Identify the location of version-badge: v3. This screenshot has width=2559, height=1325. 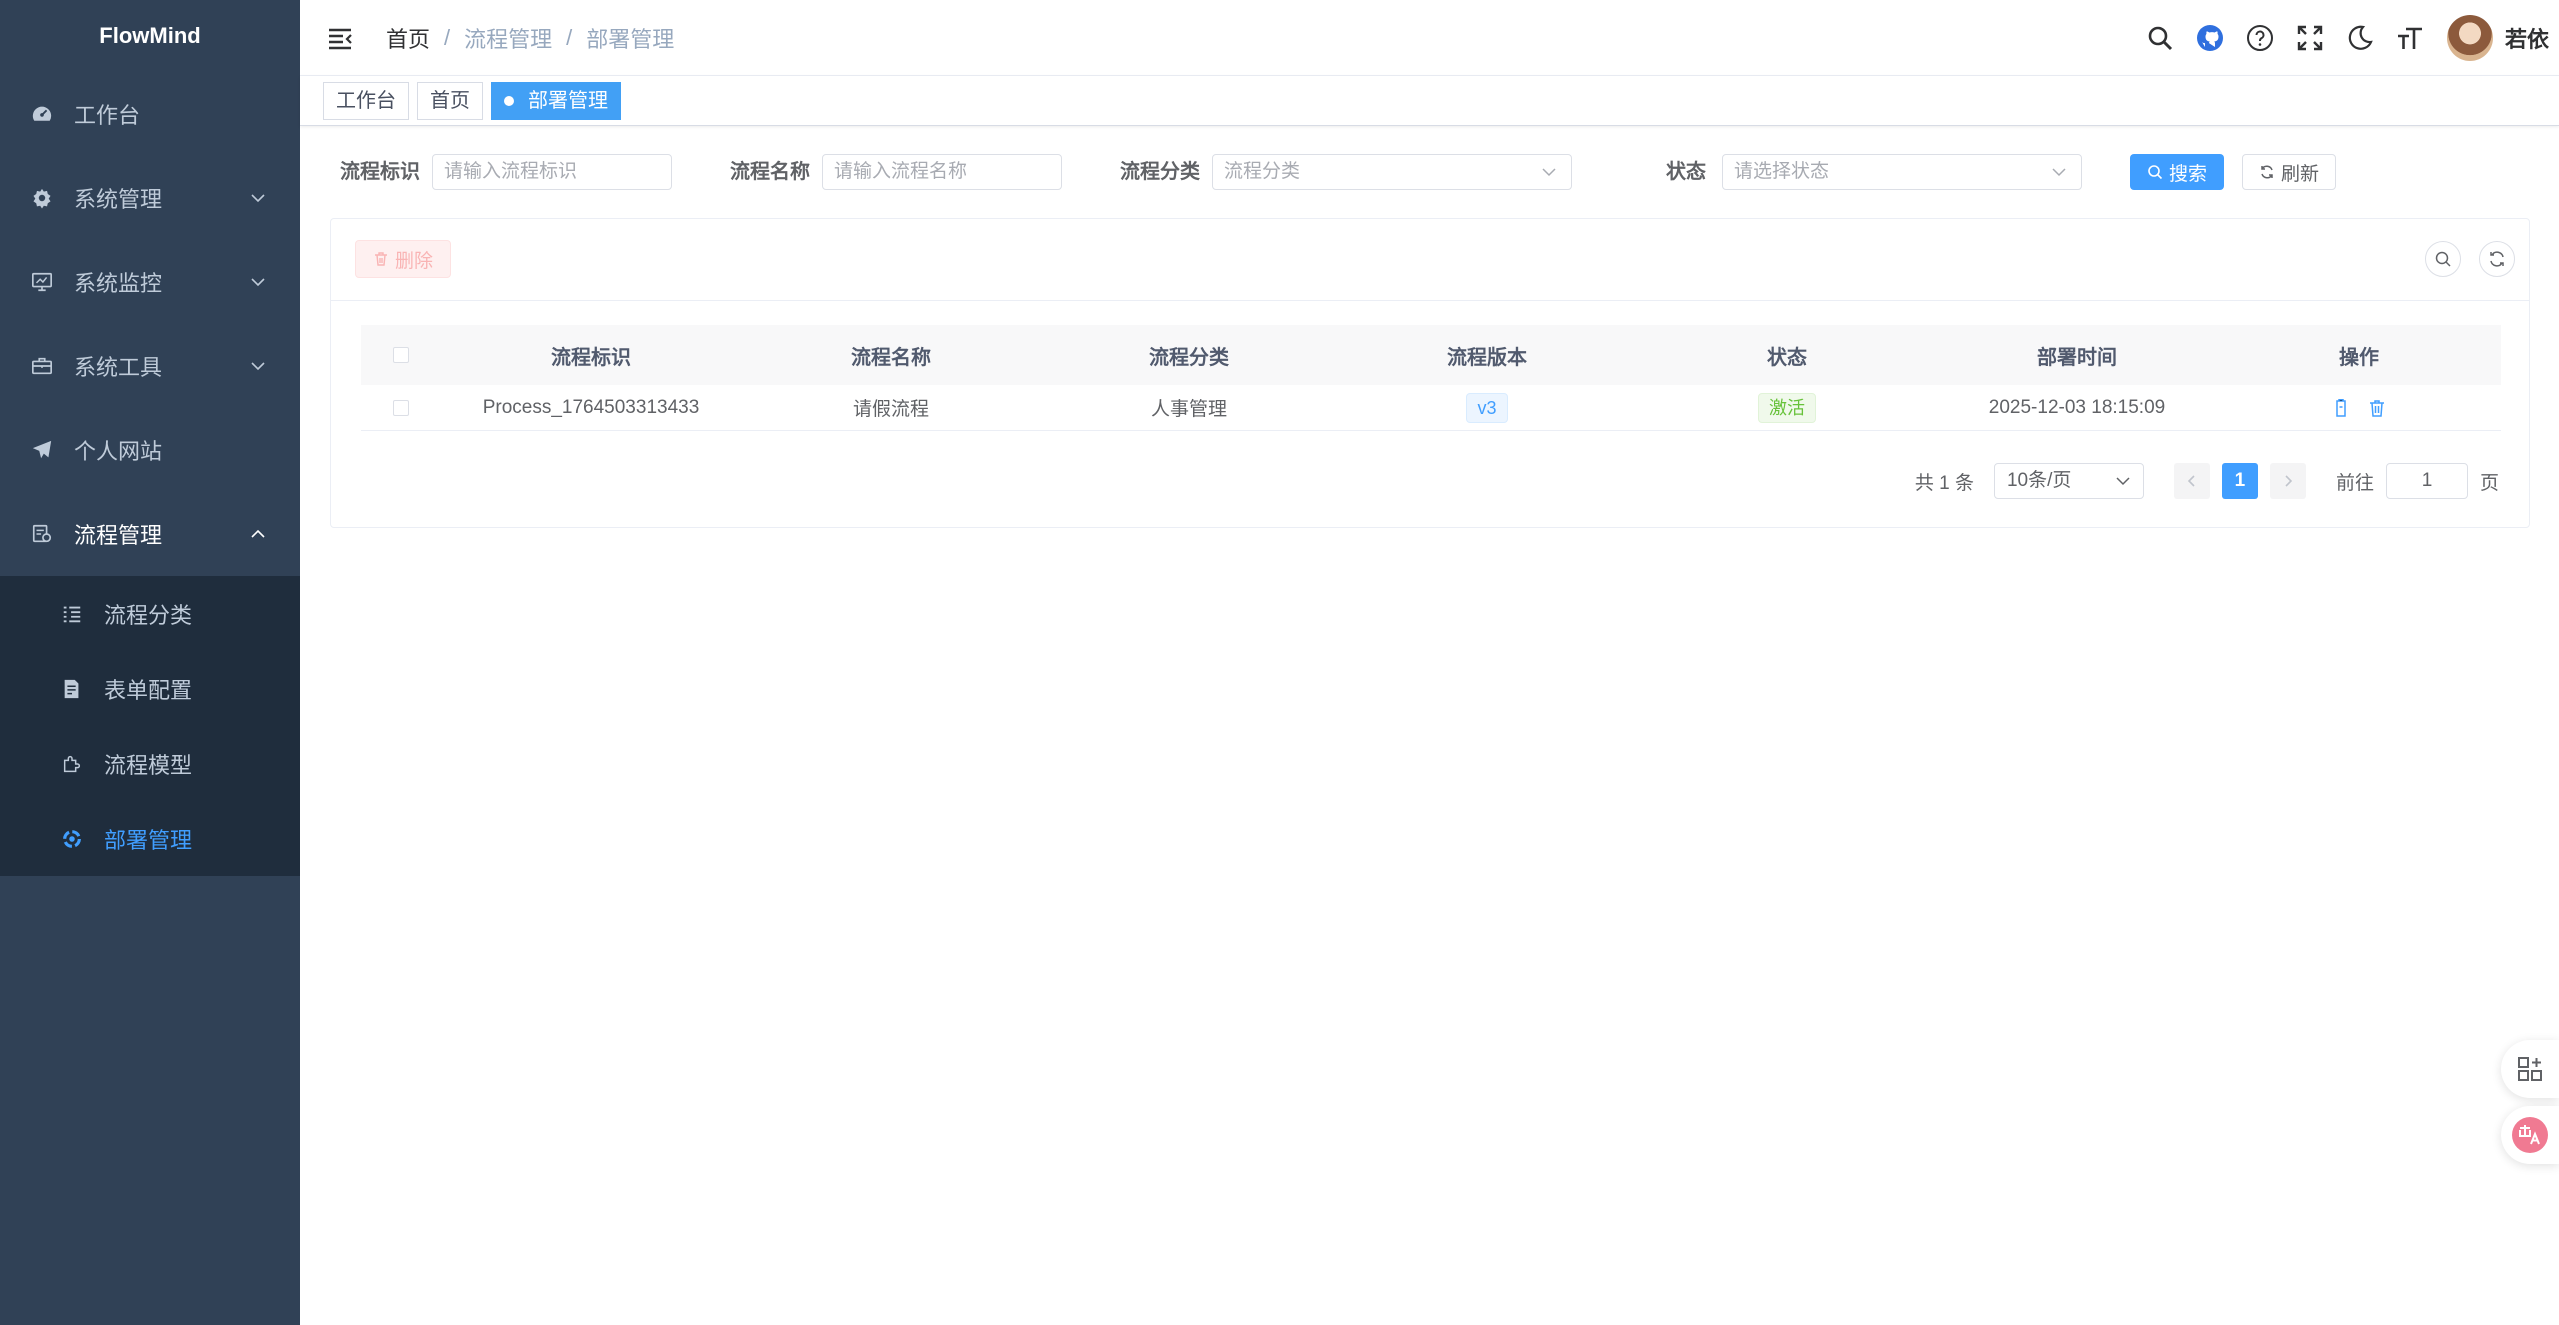
(1487, 407).